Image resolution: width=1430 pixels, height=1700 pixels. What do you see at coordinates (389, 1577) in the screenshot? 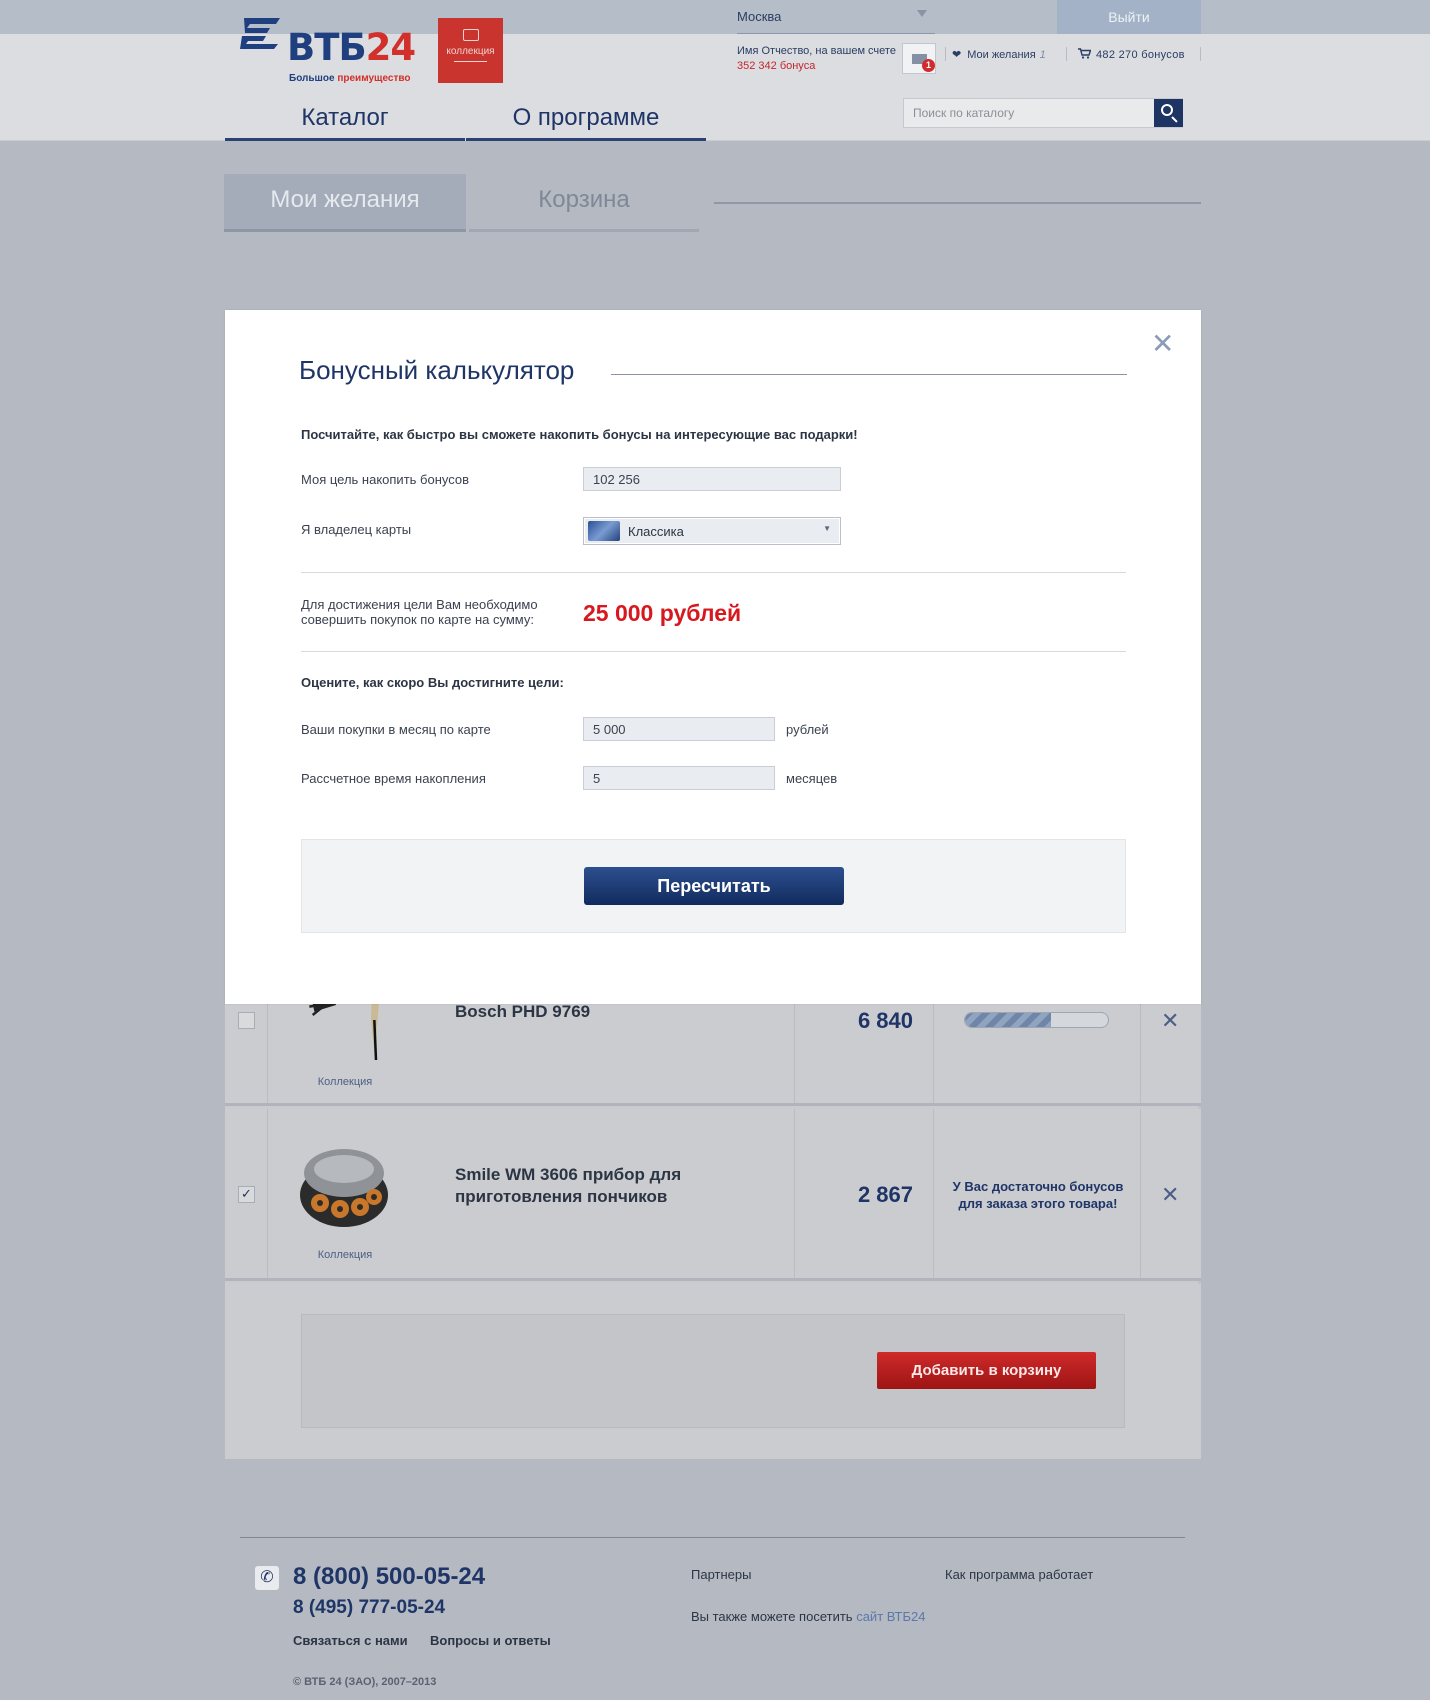
I see `phone-primary: 8 (800) 500-05-24` at bounding box center [389, 1577].